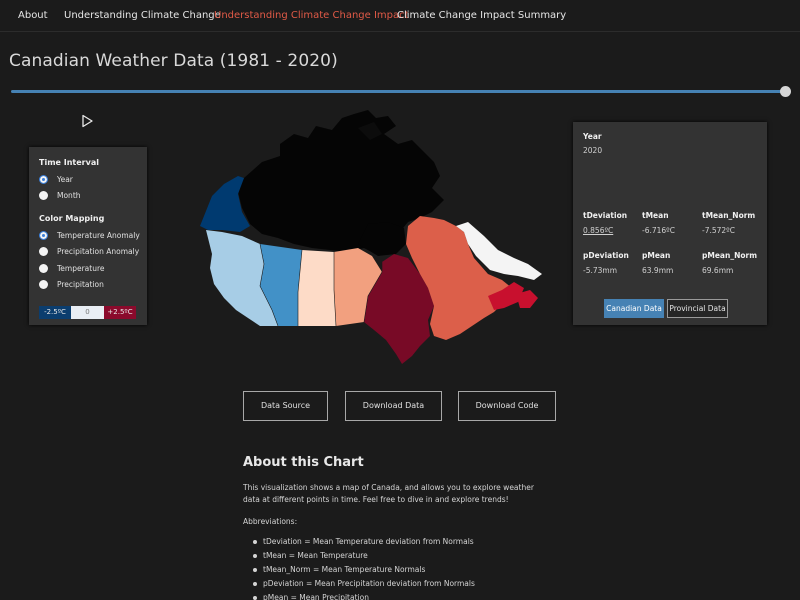 The image size is (800, 600). What do you see at coordinates (730, 255) in the screenshot?
I see `stat-label-pmean-norm: pMean_Norm` at bounding box center [730, 255].